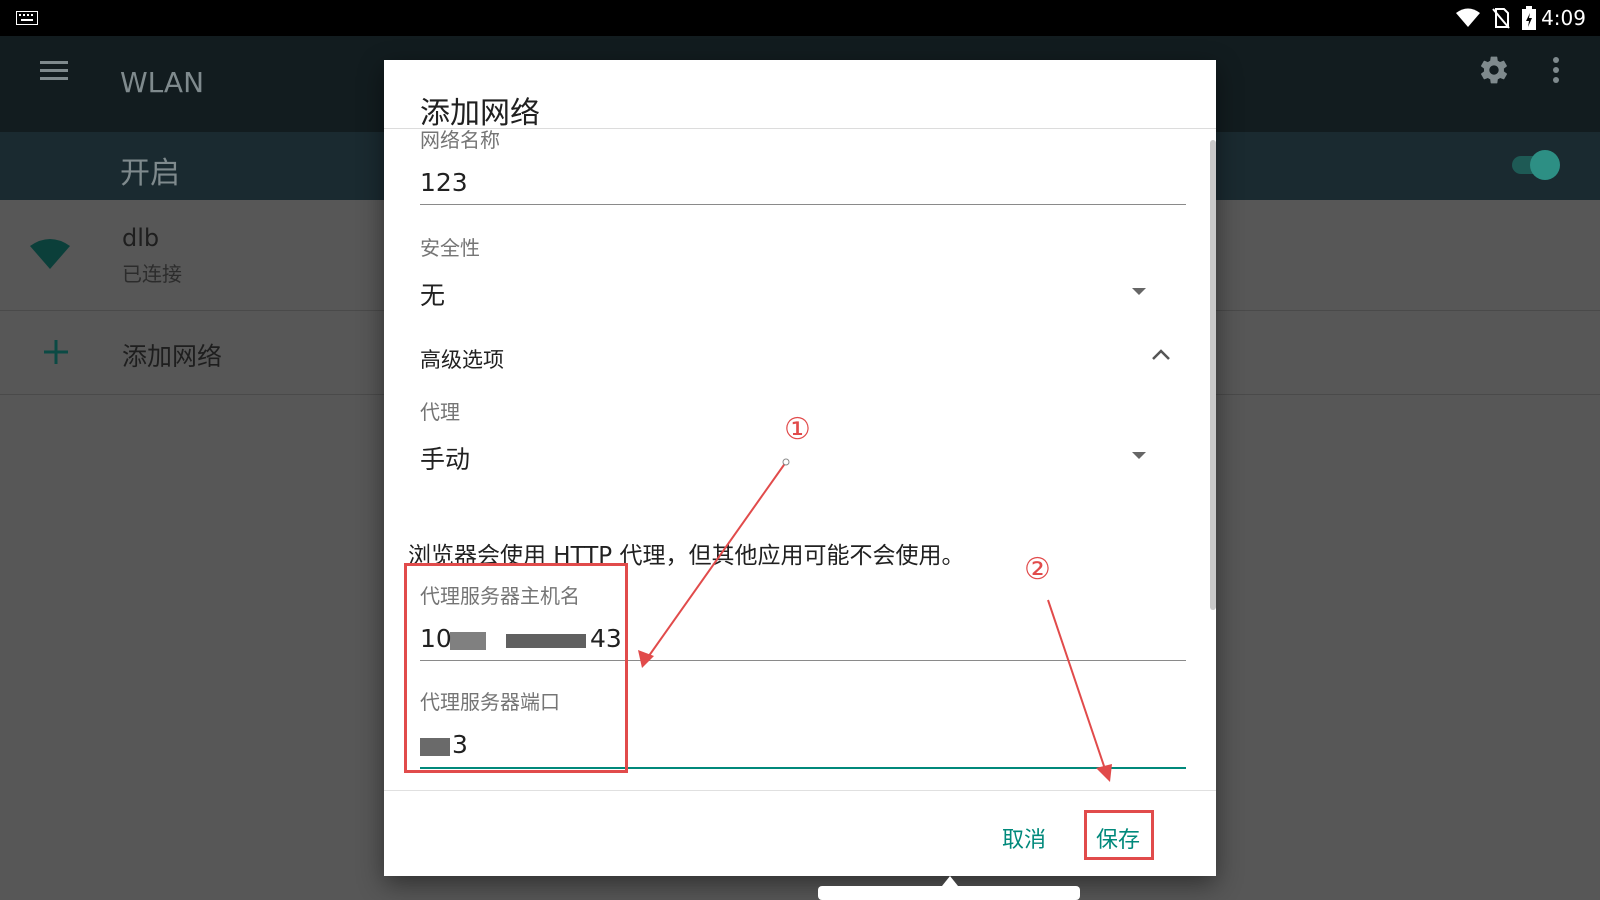 This screenshot has height=900, width=1600. Describe the element at coordinates (1556, 70) in the screenshot. I see `more-vert-icon` at that location.